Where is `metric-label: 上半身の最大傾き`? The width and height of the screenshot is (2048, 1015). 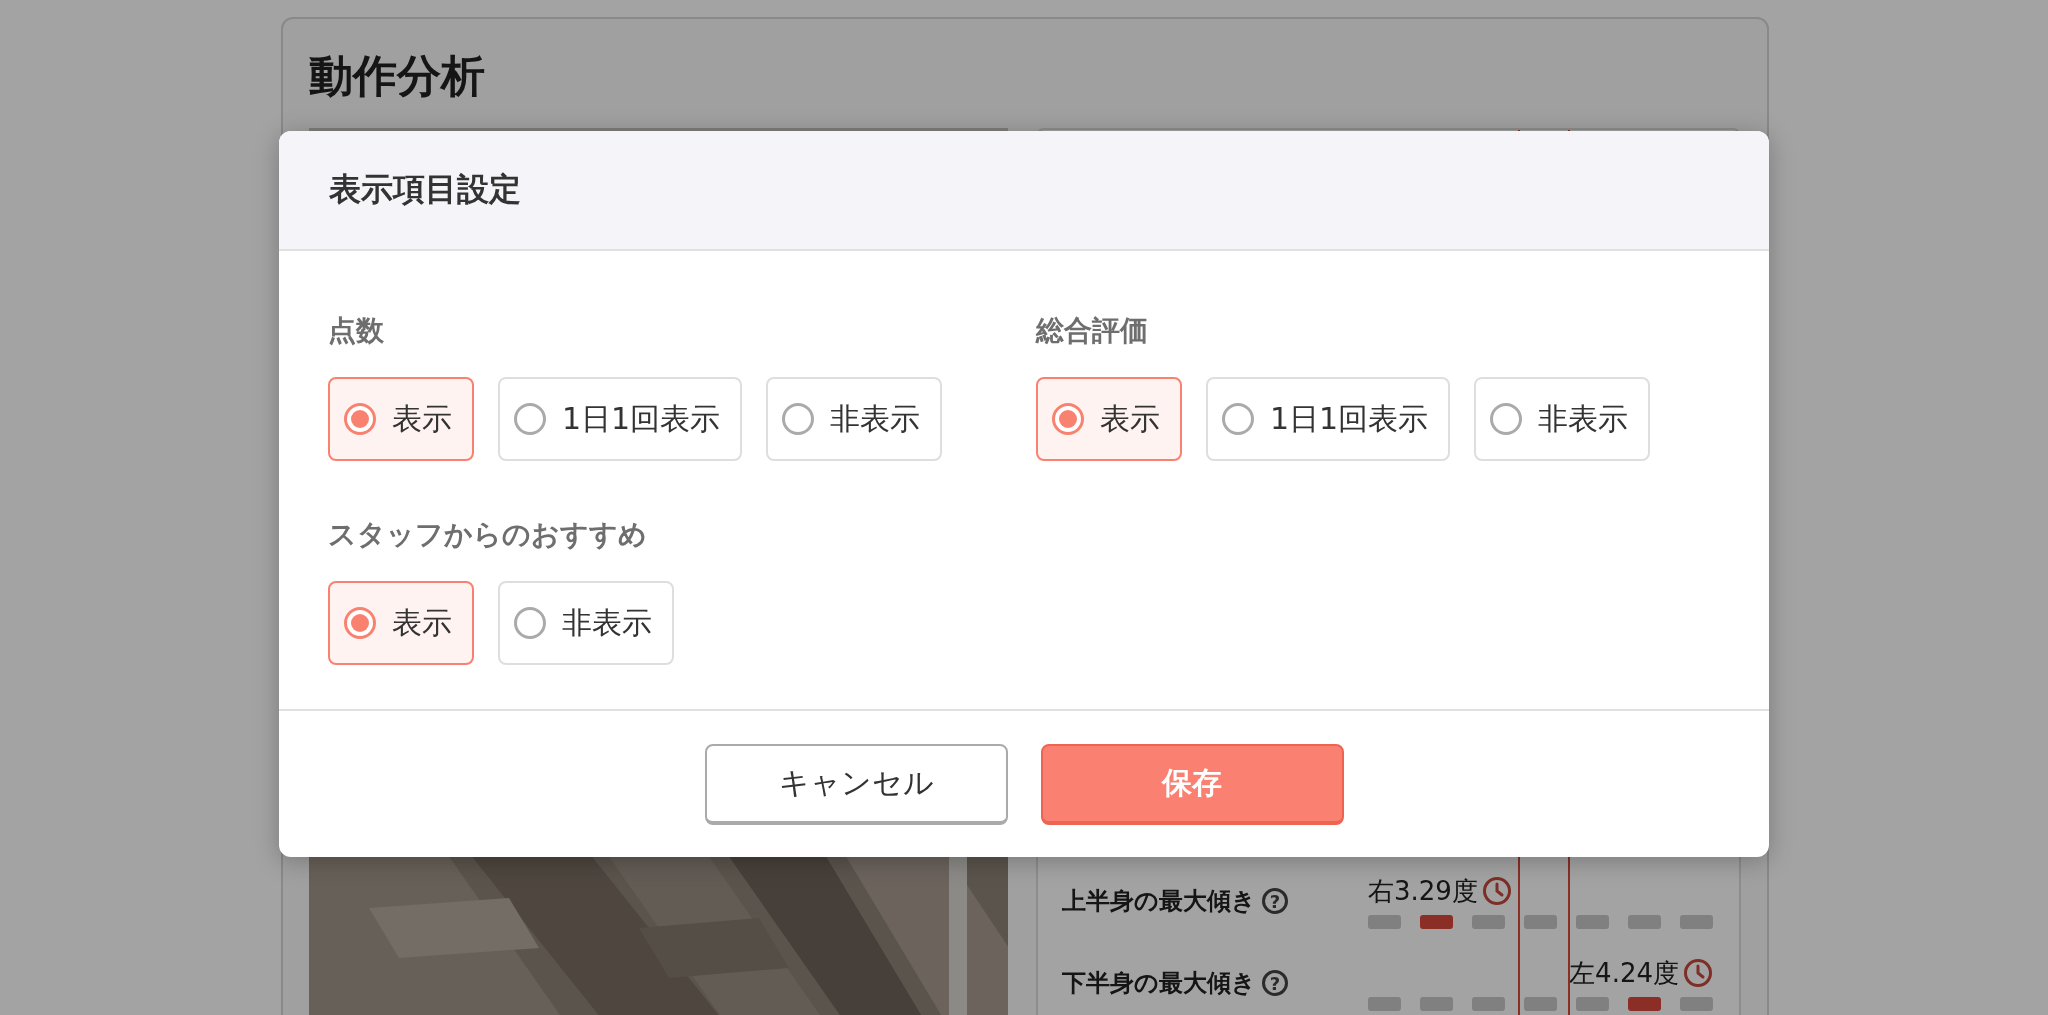 metric-label: 上半身の最大傾き is located at coordinates (1159, 902).